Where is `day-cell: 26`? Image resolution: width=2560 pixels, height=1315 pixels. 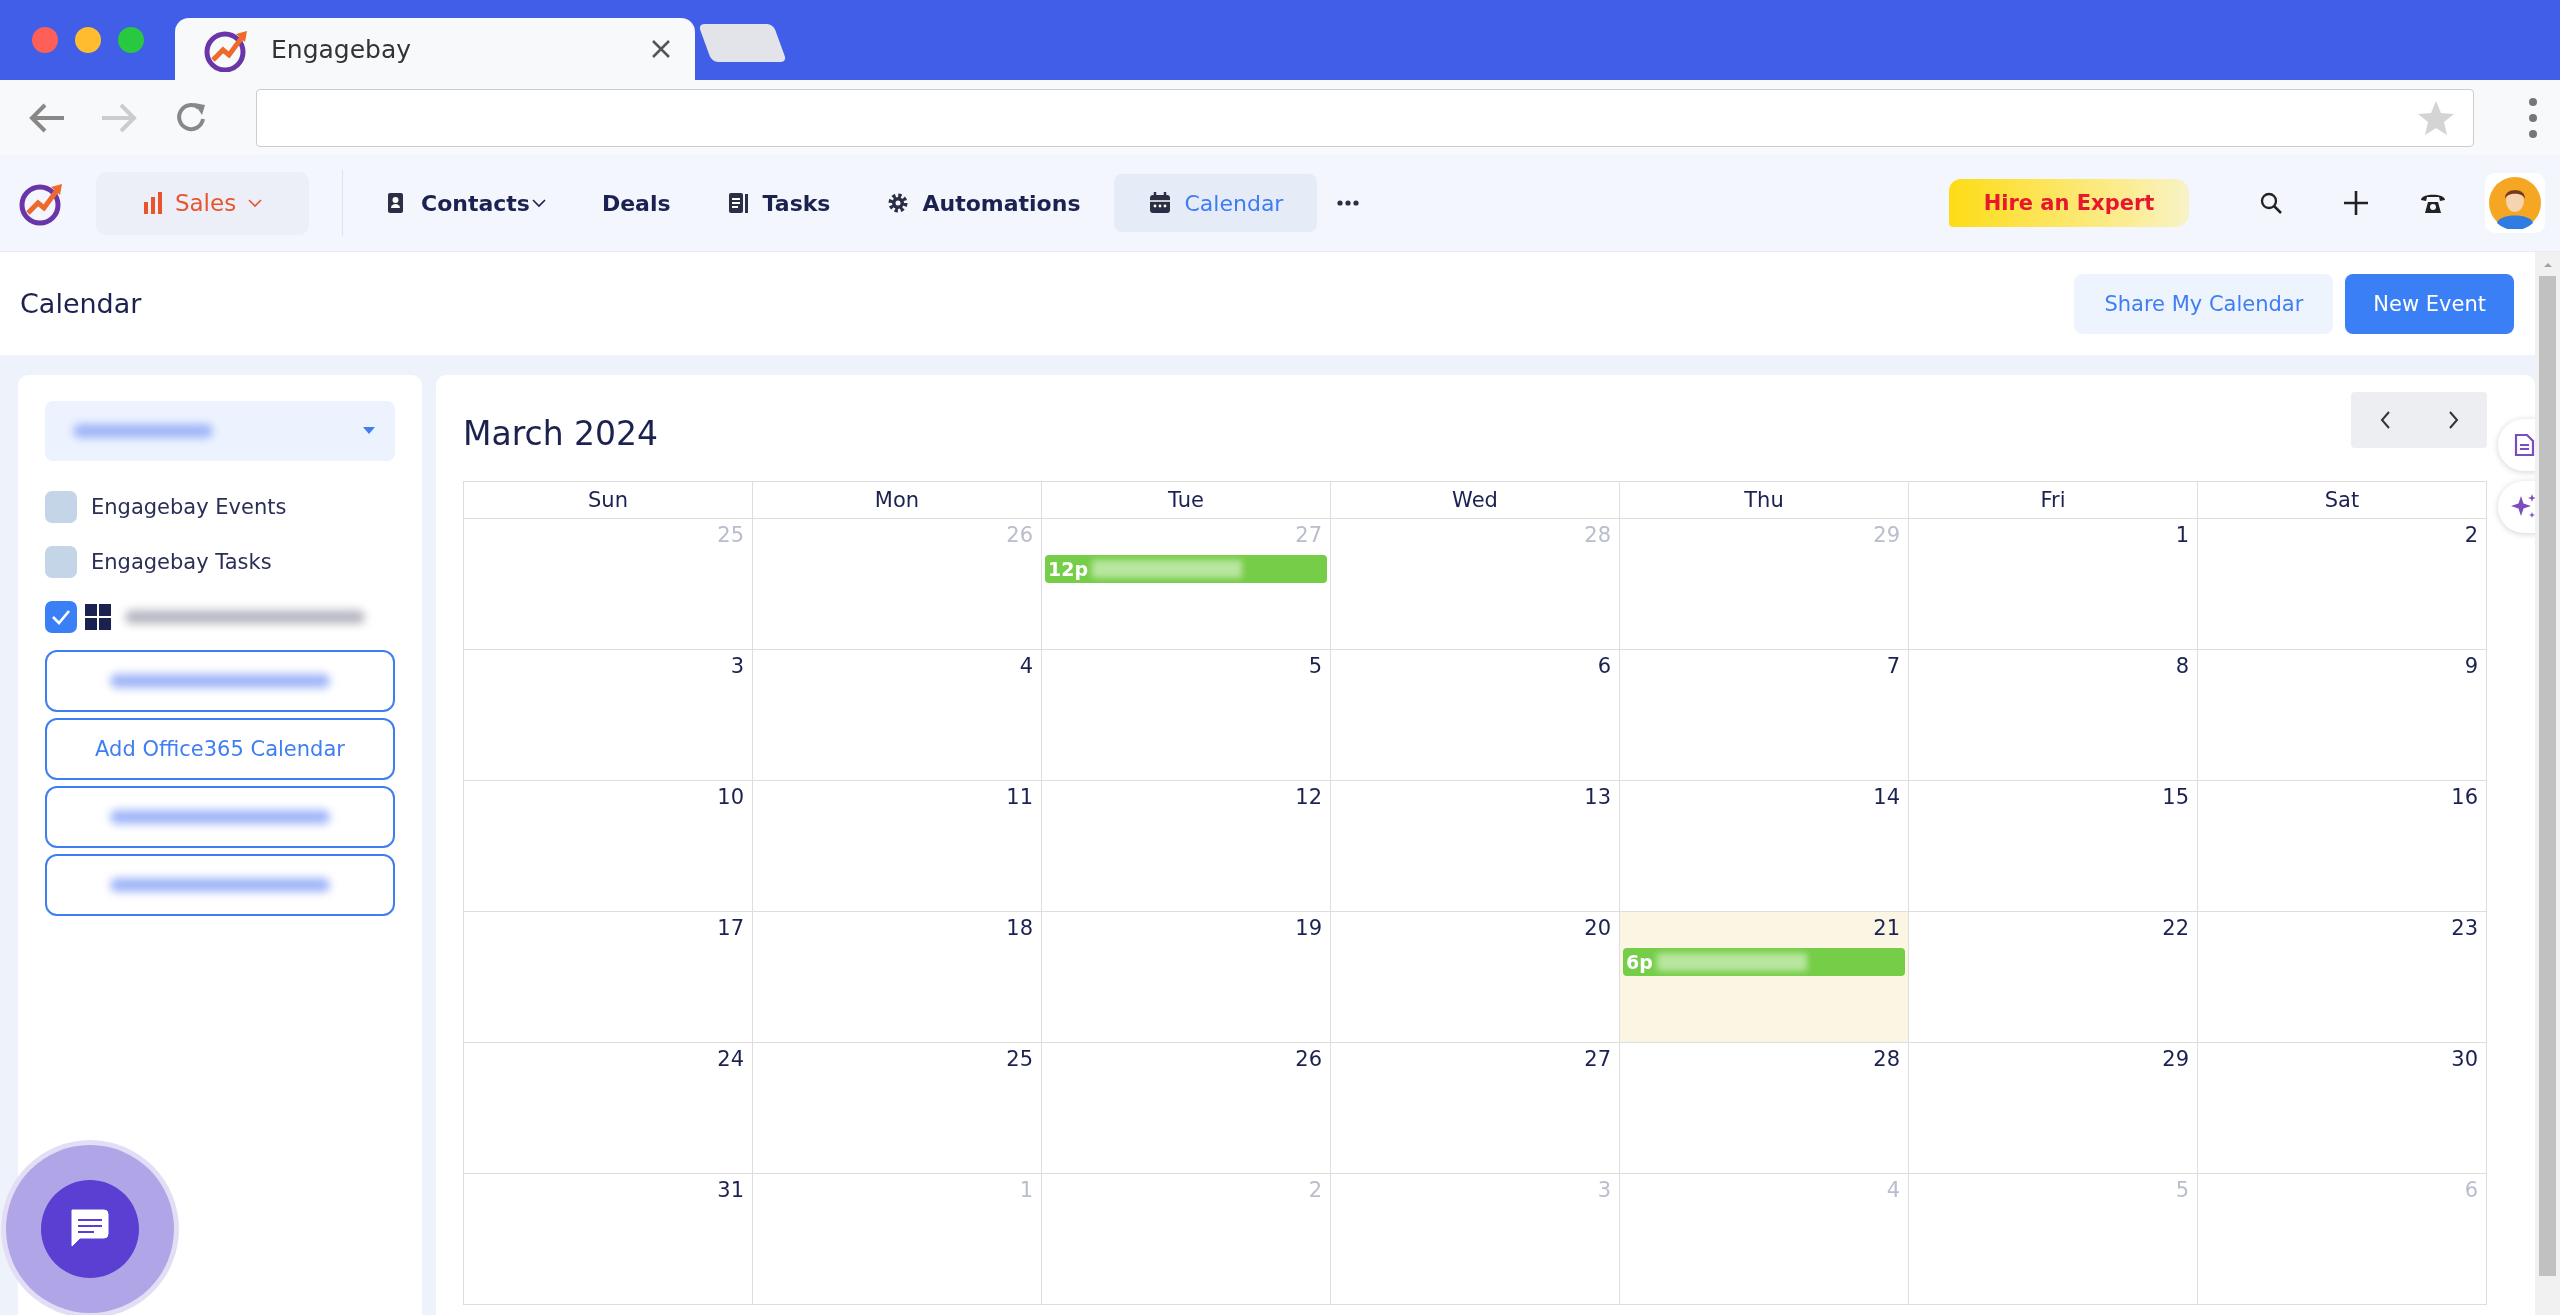 day-cell: 26 is located at coordinates (1186, 1108).